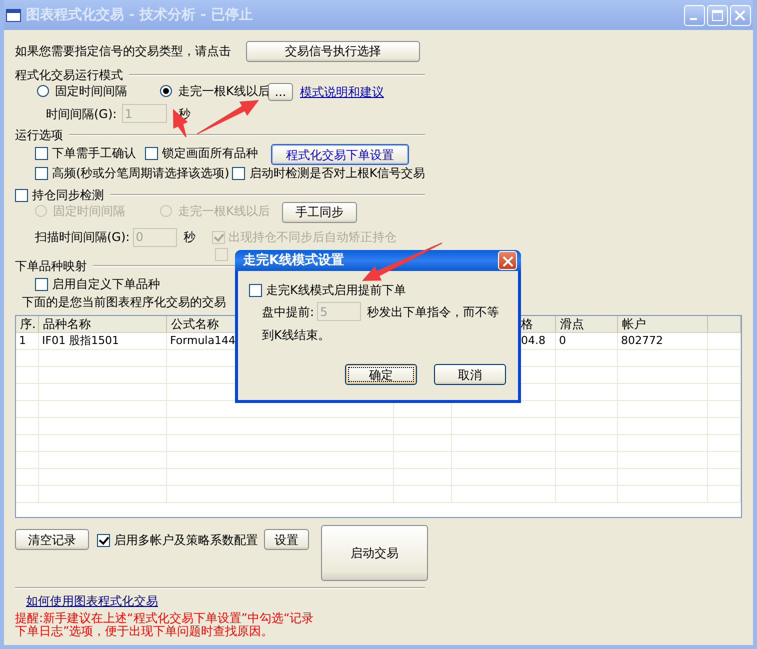 The image size is (757, 649). What do you see at coordinates (69, 75) in the screenshot?
I see `section-title: 程式化交易运行模式` at bounding box center [69, 75].